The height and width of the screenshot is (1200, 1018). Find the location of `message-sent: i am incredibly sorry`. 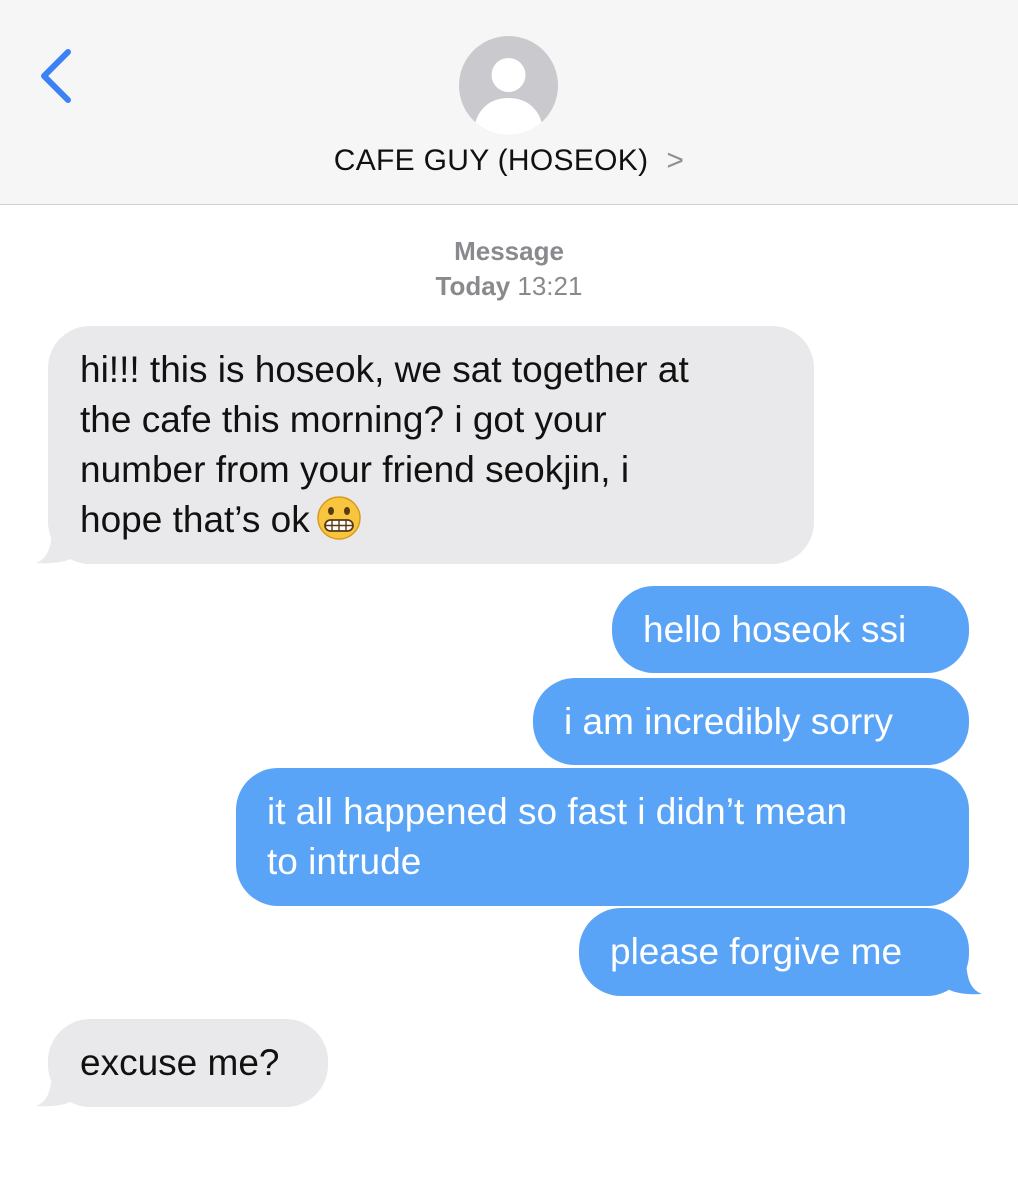

message-sent: i am incredibly sorry is located at coordinates (751, 721).